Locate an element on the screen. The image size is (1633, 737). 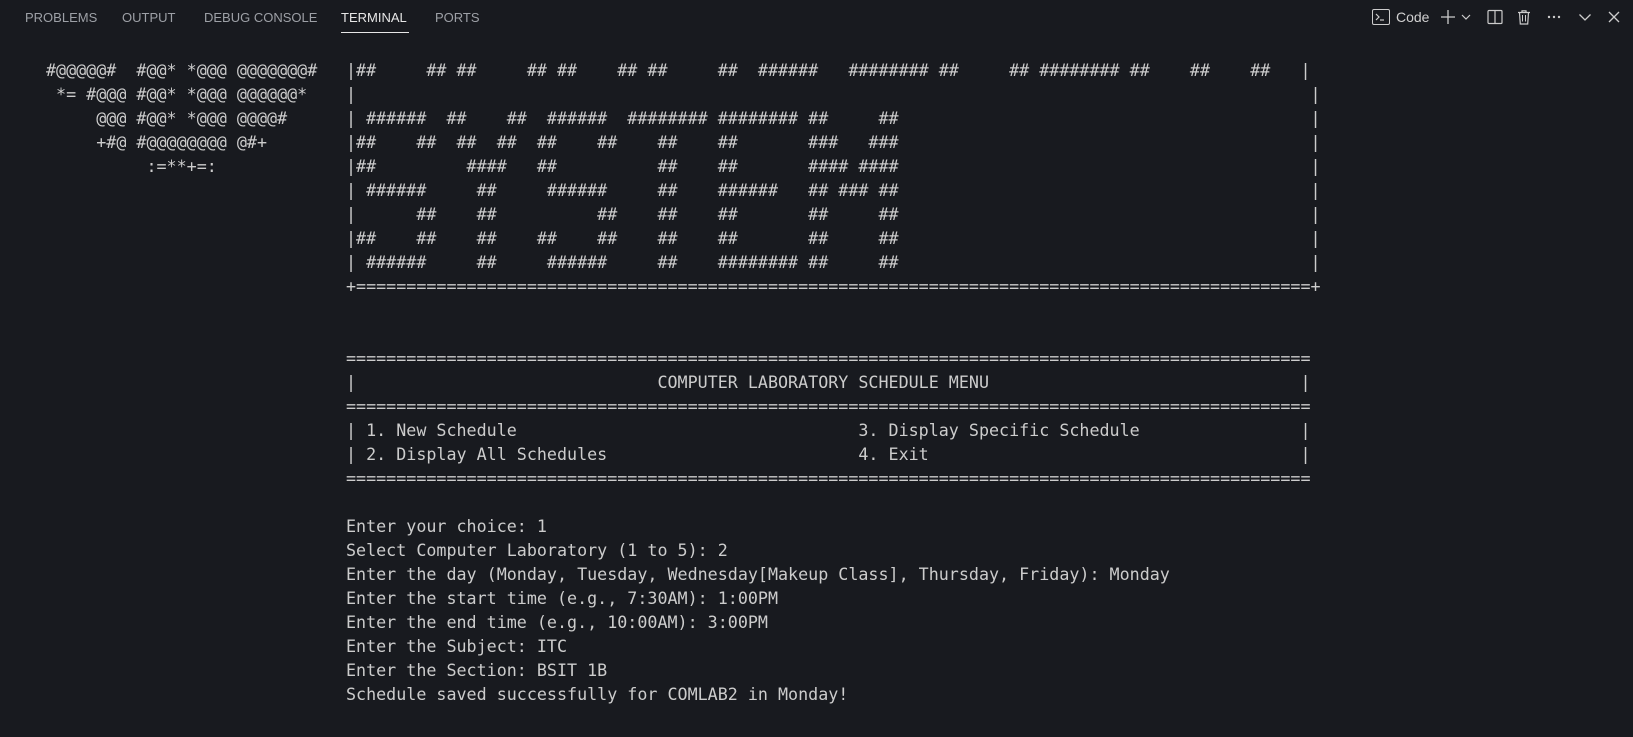
banner-line: |## #### ## ## ## #### #### | is located at coordinates (833, 166).